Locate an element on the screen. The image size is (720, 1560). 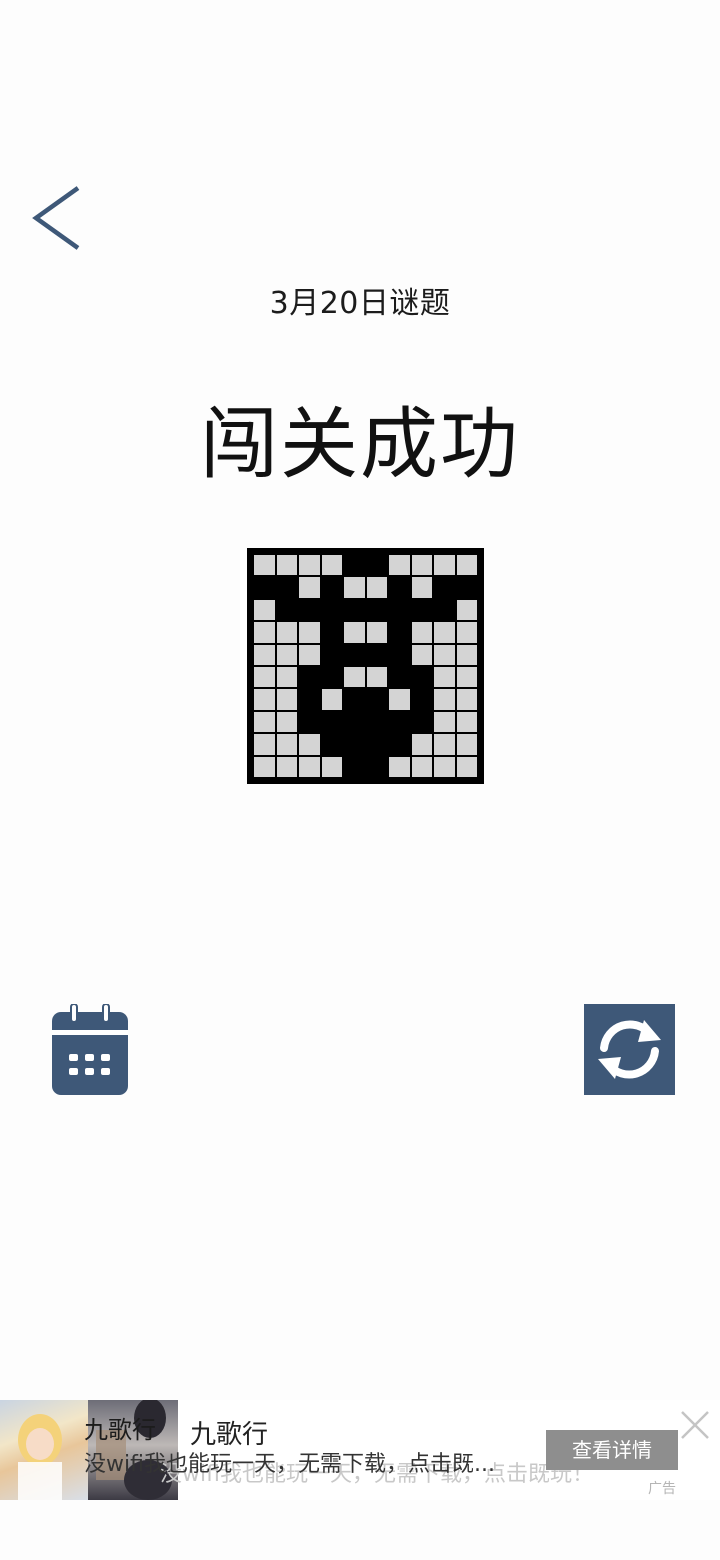
ad-tag: 广告 is located at coordinates (662, 1489).